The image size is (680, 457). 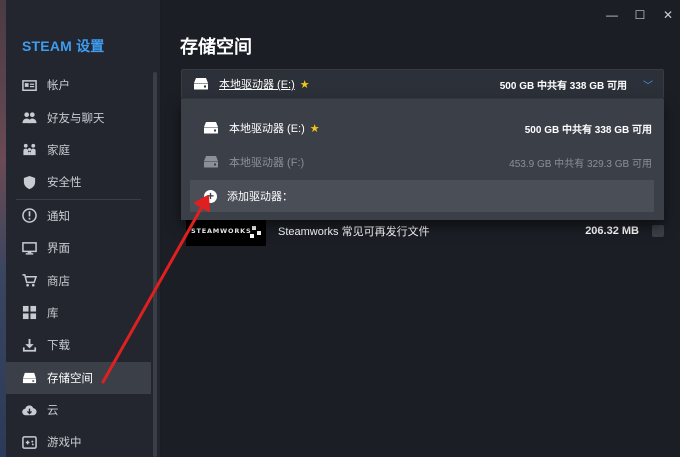 I want to click on notification-icon, so click(x=29, y=216).